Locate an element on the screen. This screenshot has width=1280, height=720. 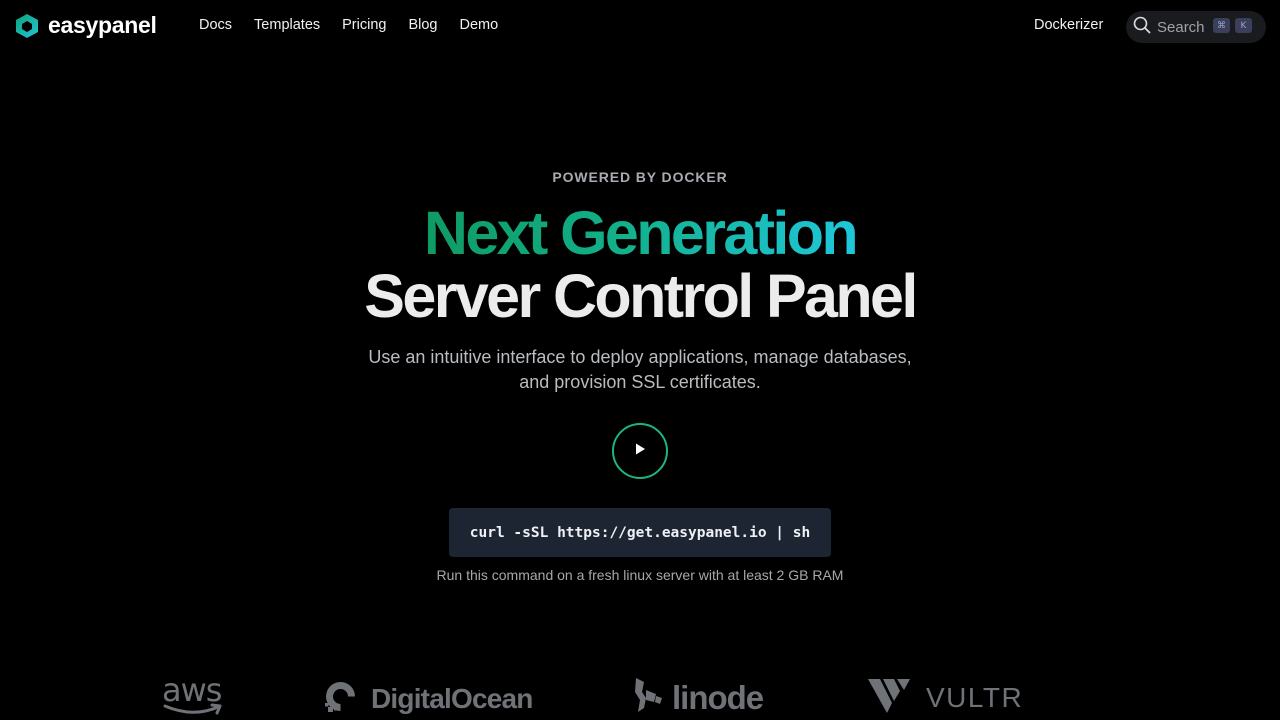
brand-logo-link: easypanel is located at coordinates (85, 25).